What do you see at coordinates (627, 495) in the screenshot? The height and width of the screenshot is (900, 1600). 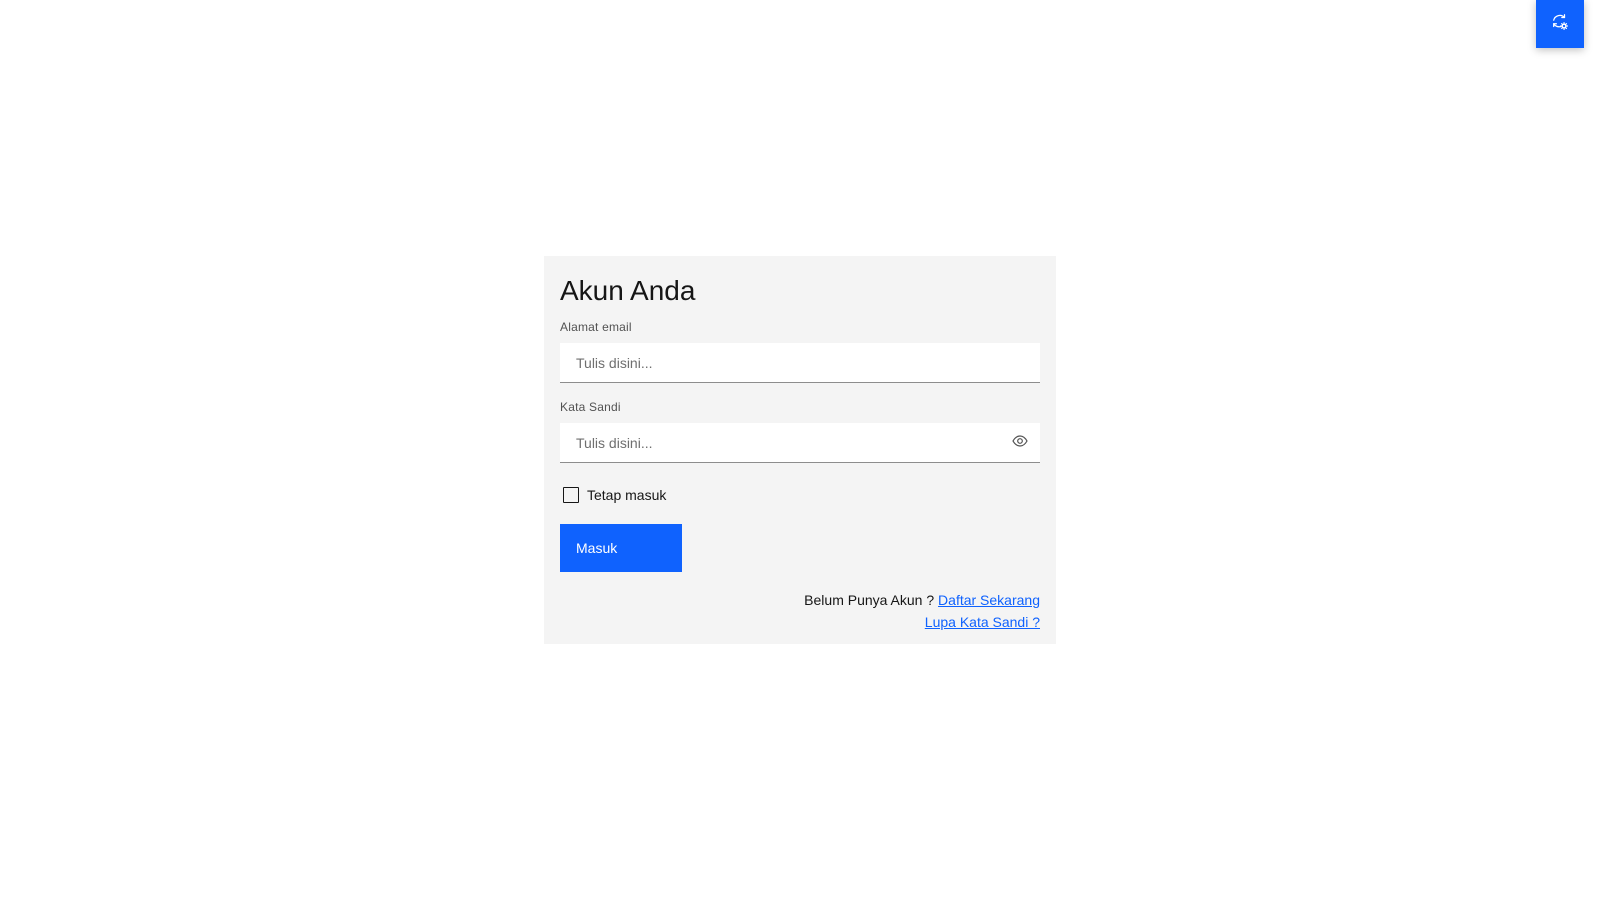 I see `remember-me-label: Tetap masuk` at bounding box center [627, 495].